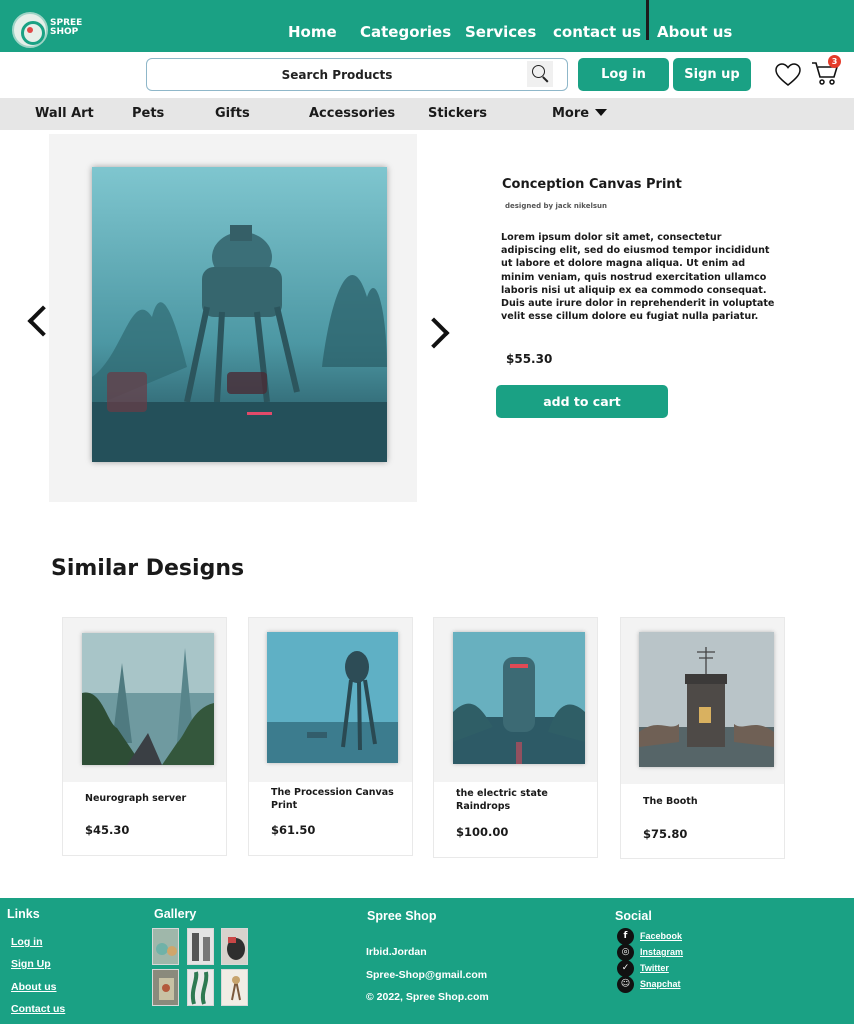 The width and height of the screenshot is (854, 1024). What do you see at coordinates (556, 206) in the screenshot?
I see `product-designer: designed by jack nikelsun` at bounding box center [556, 206].